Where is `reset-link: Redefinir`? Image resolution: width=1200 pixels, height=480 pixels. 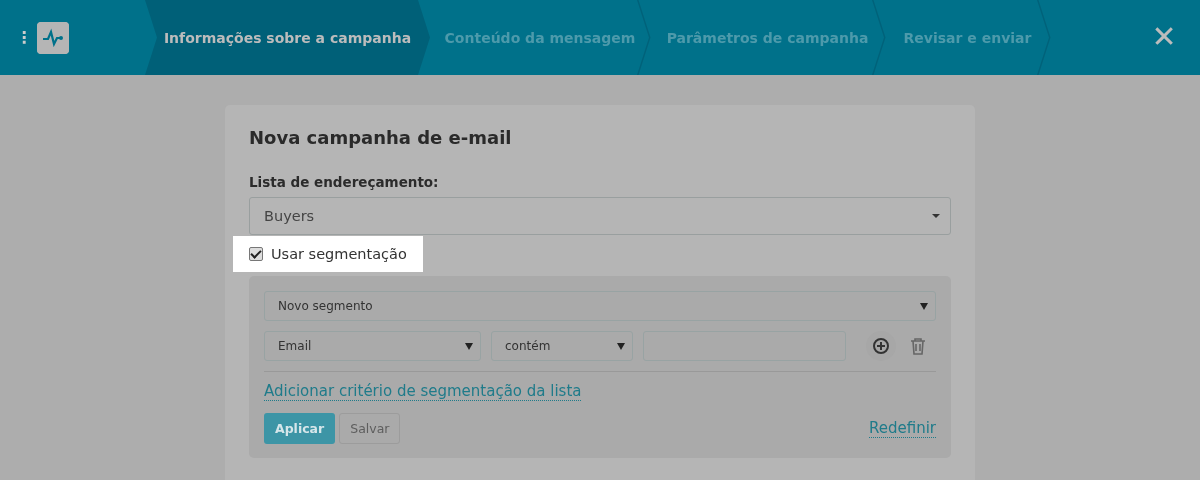
reset-link: Redefinir is located at coordinates (902, 428).